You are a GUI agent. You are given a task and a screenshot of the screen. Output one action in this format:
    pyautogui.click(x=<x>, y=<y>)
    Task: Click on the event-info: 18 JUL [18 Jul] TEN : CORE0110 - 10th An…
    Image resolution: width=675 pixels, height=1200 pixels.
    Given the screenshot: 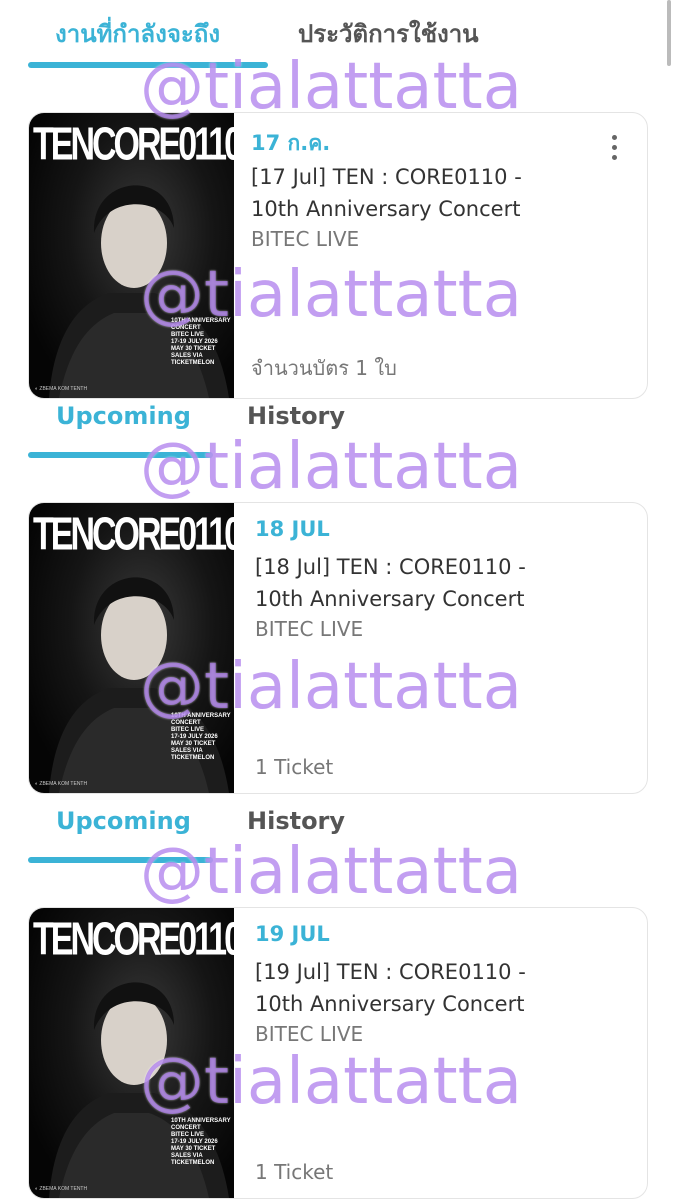 What is the action you would take?
    pyautogui.click(x=449, y=648)
    